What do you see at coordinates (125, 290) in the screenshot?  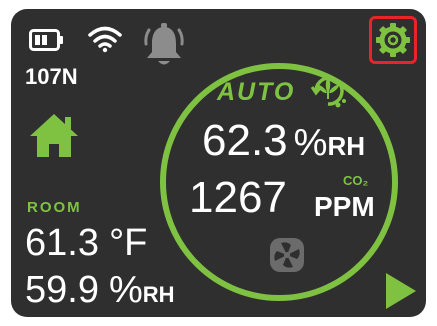 I see `room-humidity-pct: %` at bounding box center [125, 290].